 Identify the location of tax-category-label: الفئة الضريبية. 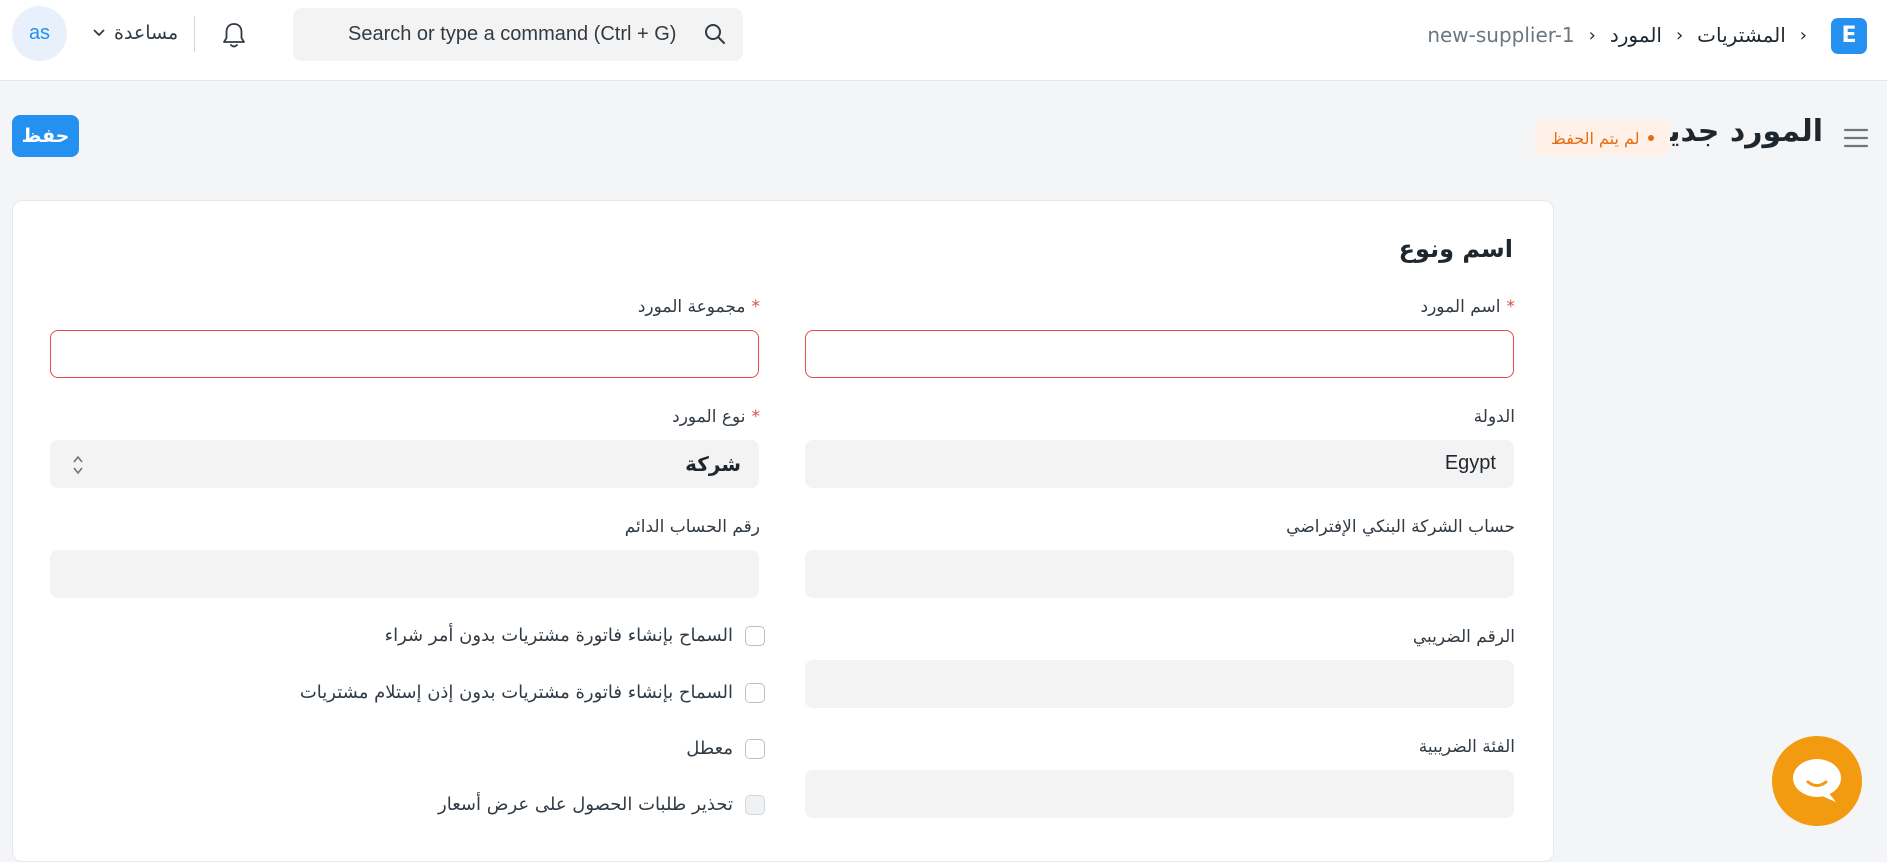
(1466, 747).